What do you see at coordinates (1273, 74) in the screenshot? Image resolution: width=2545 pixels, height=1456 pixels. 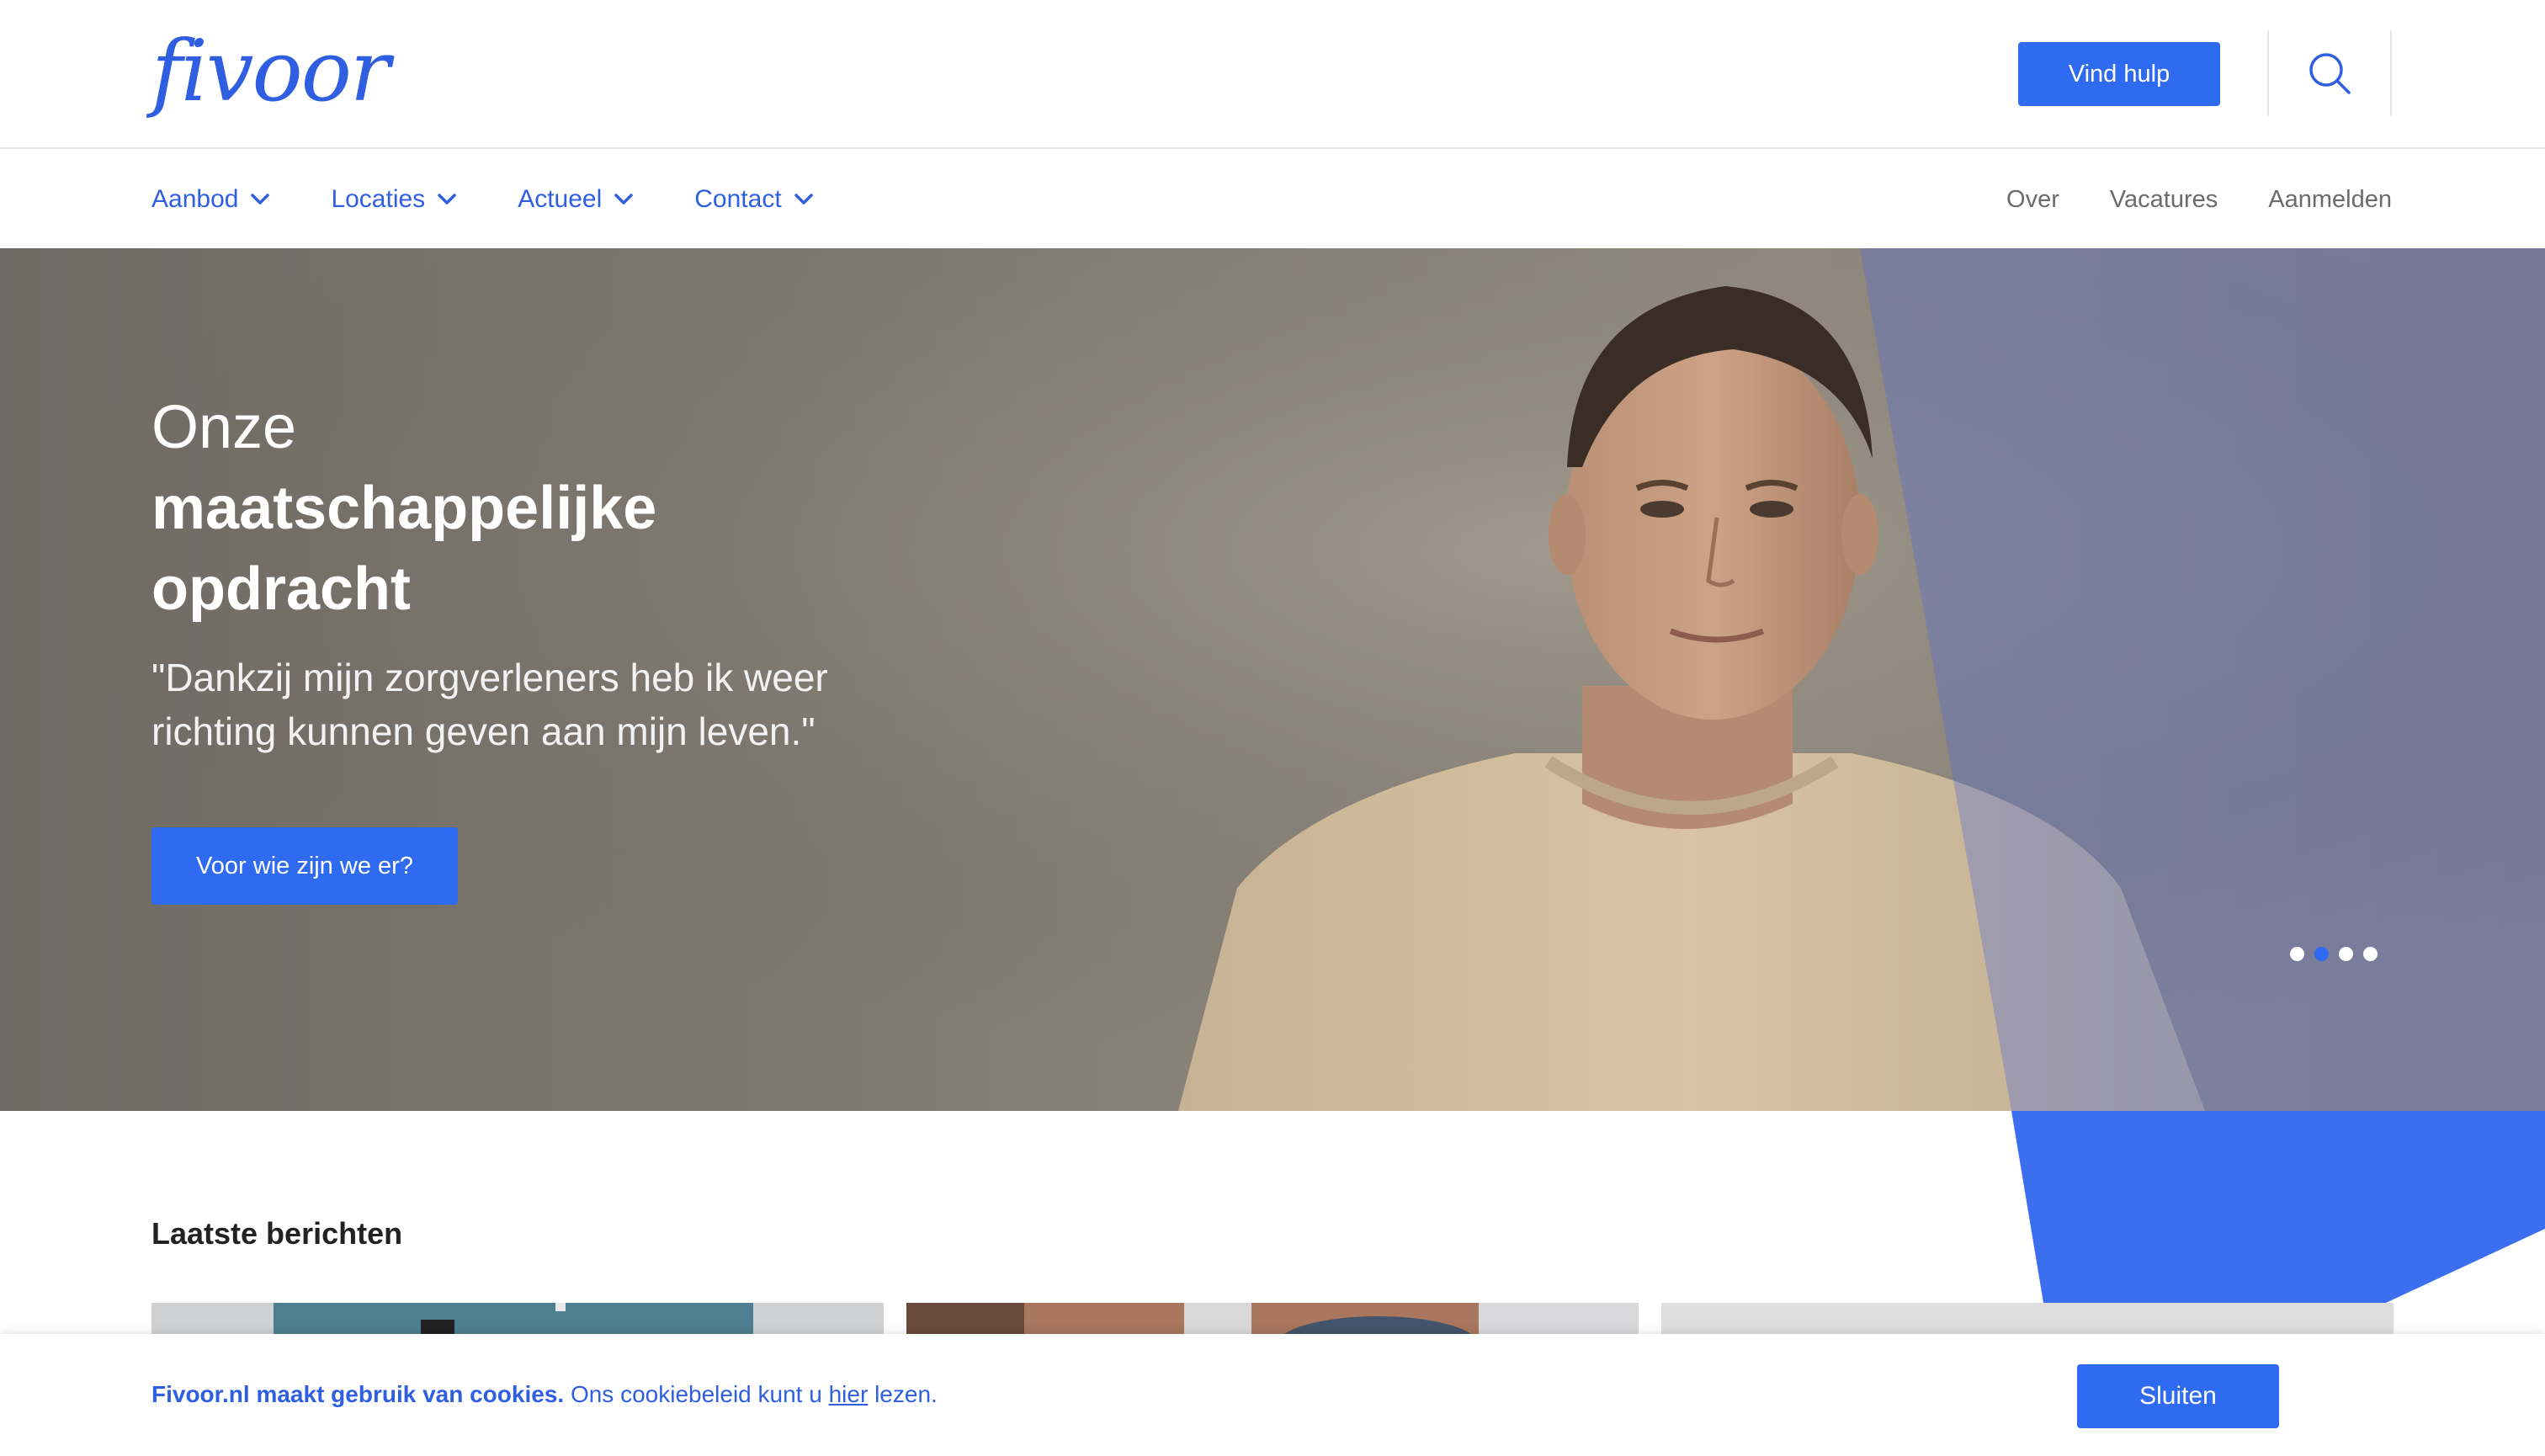 I see `top-header: fivoor Vind hulp` at bounding box center [1273, 74].